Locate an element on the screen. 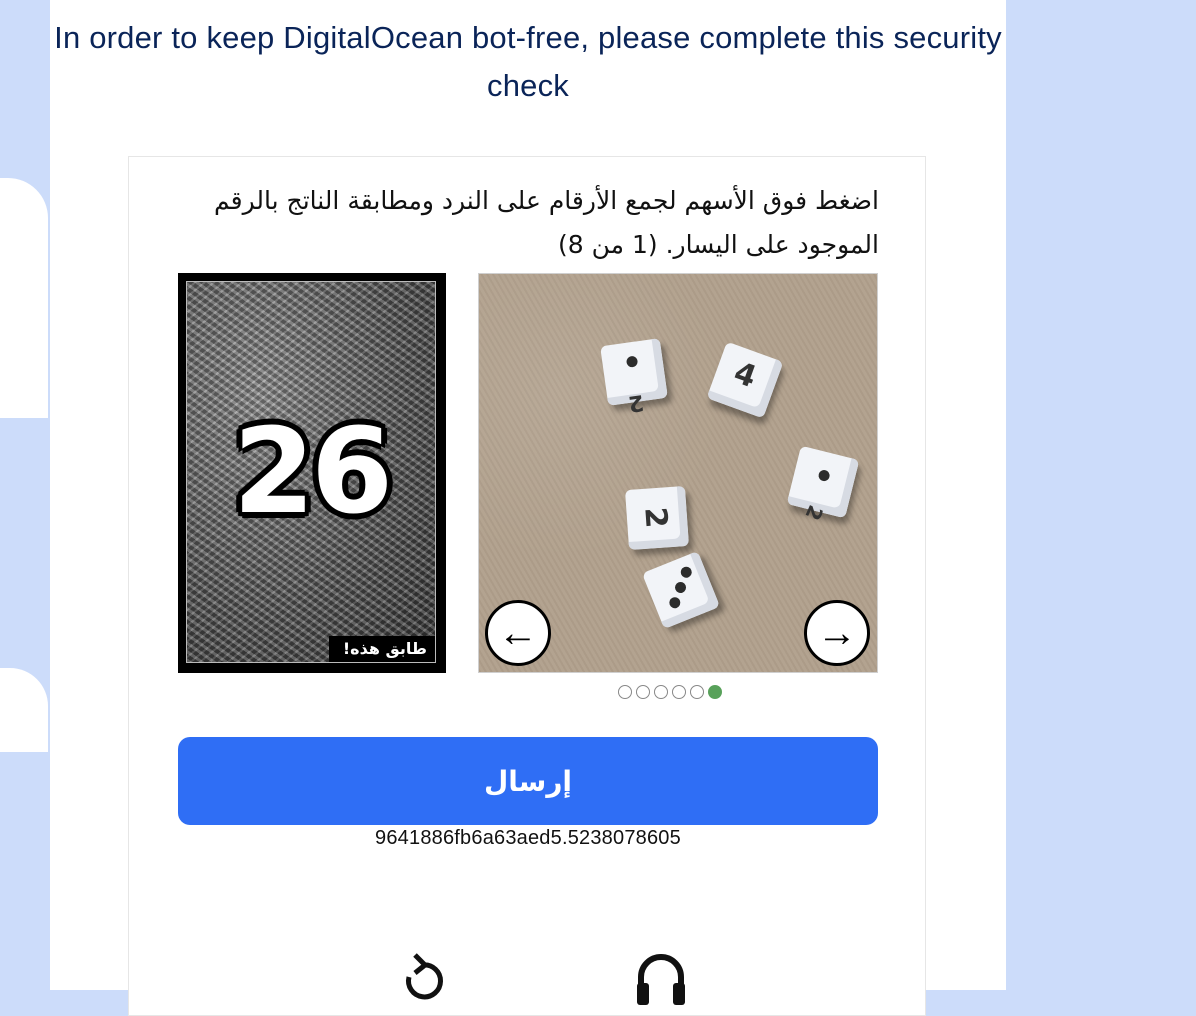 This screenshot has height=1016, width=1196. target-reference-image: 26 طابق هذه! is located at coordinates (312, 473).